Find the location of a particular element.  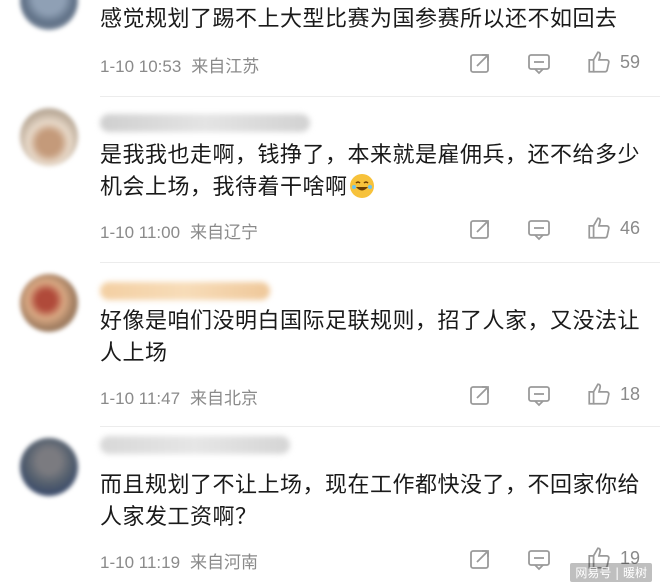

comment-text: 是我我也走啊，钱挣了，本来就是雇佣兵，还不给多少机会上场，我待着干啥啊 is located at coordinates (375, 172).